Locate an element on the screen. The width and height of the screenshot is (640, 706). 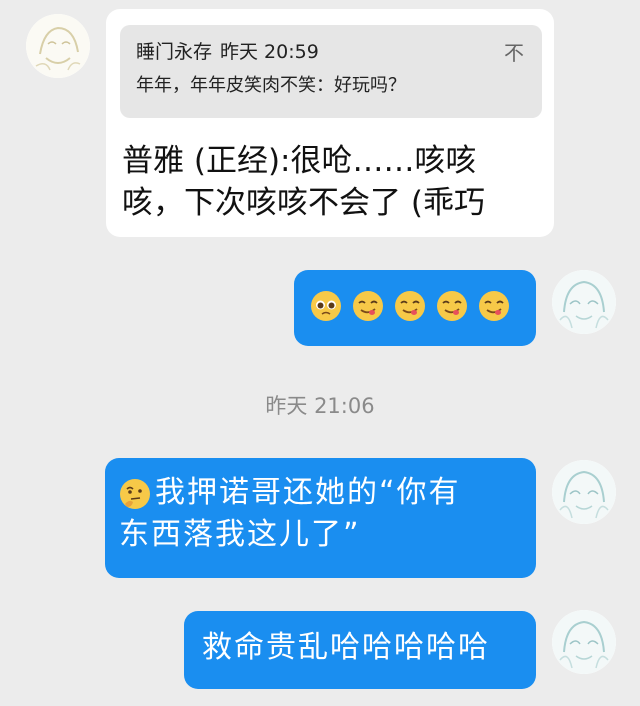
message-line: 我押诺哥还她的“你有 is located at coordinates (308, 492).